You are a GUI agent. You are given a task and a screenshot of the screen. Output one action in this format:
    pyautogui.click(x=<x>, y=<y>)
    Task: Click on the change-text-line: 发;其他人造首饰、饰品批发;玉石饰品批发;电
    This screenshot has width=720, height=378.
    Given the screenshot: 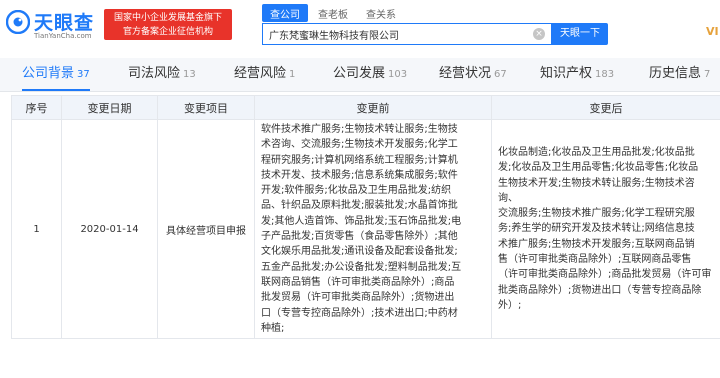 What is the action you would take?
    pyautogui.click(x=361, y=221)
    